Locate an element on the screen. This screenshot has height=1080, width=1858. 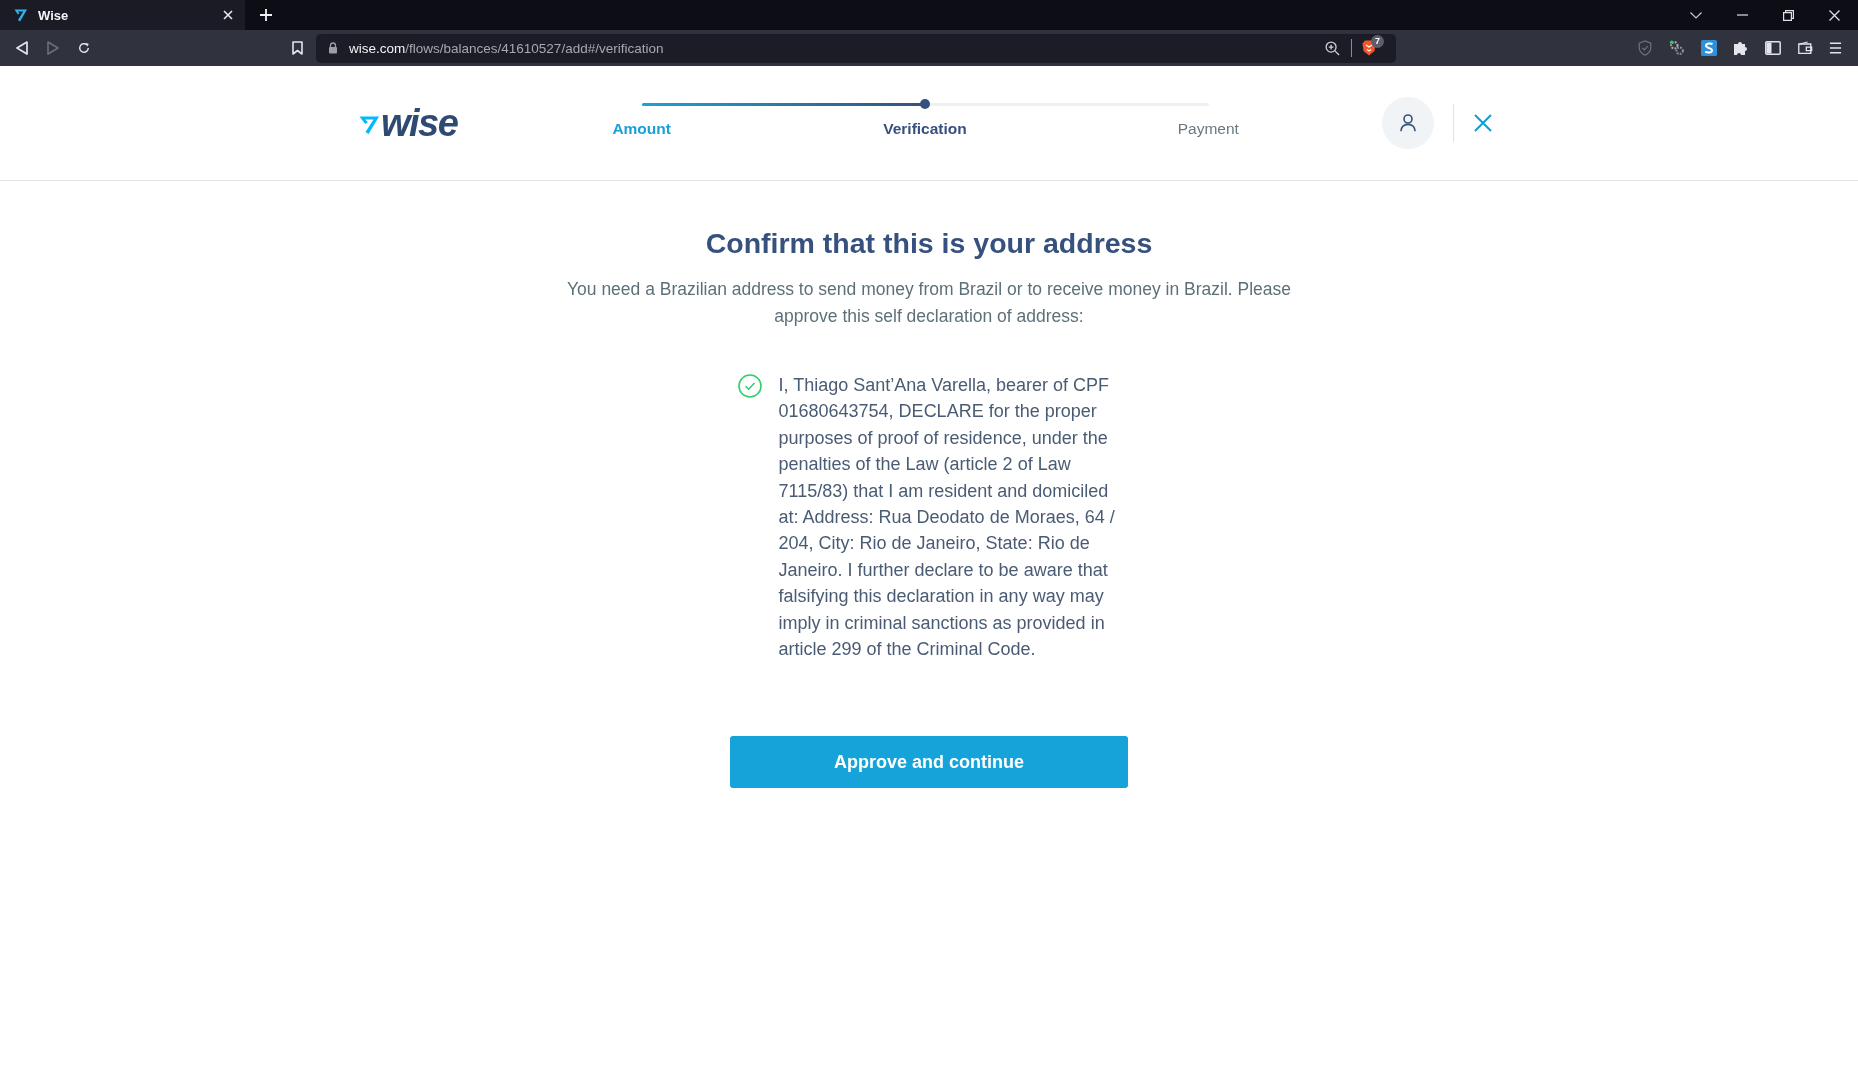
zoom-in-icon is located at coordinates (1332, 48).